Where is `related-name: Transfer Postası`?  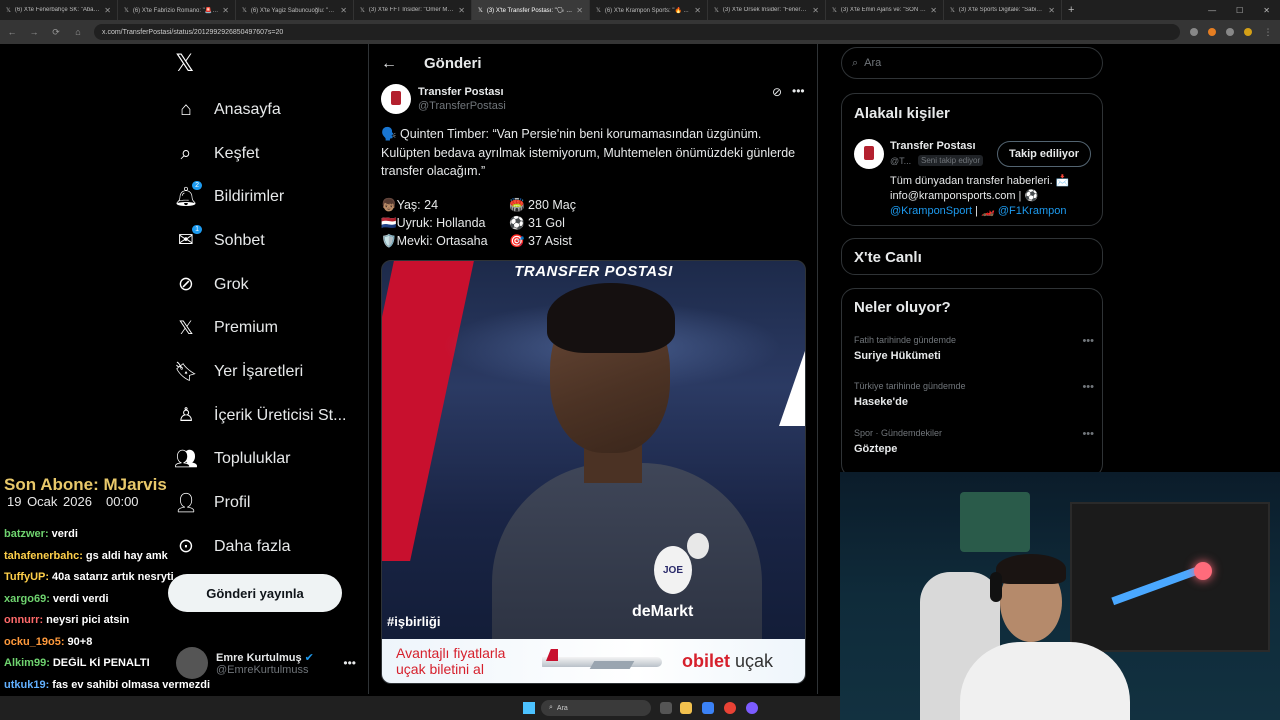 related-name: Transfer Postası is located at coordinates (933, 146).